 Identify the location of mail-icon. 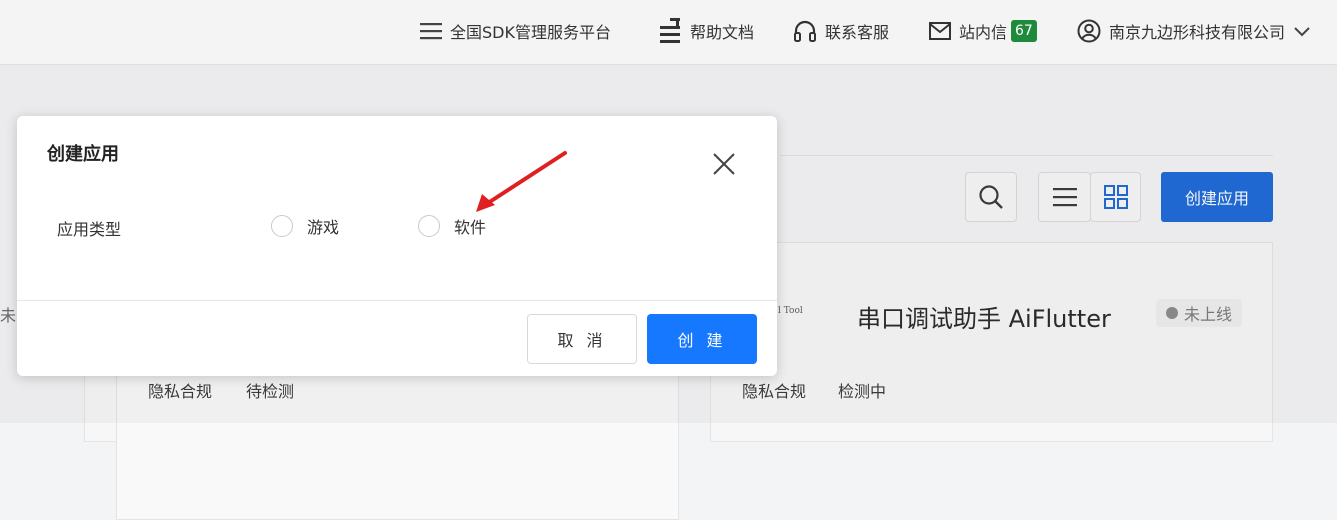
(940, 31).